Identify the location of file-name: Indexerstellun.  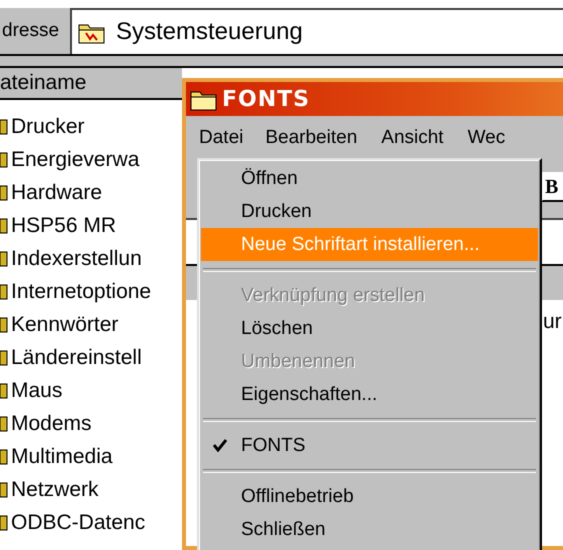
(76, 258).